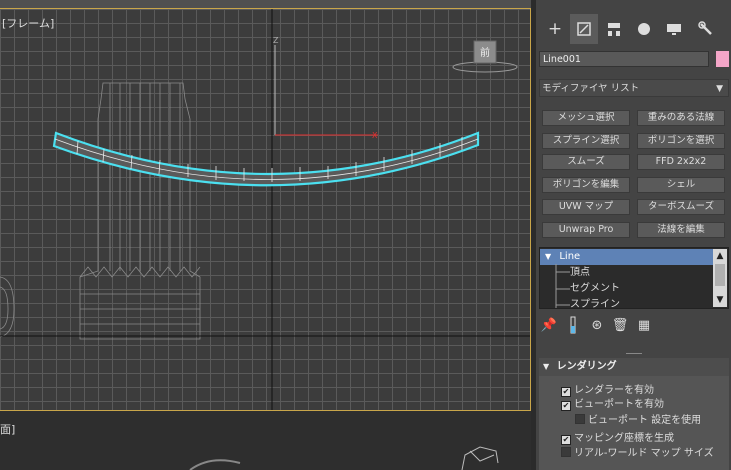 The image size is (731, 470). Describe the element at coordinates (640, 273) in the screenshot. I see `stack-item-vertex: 頂点` at that location.